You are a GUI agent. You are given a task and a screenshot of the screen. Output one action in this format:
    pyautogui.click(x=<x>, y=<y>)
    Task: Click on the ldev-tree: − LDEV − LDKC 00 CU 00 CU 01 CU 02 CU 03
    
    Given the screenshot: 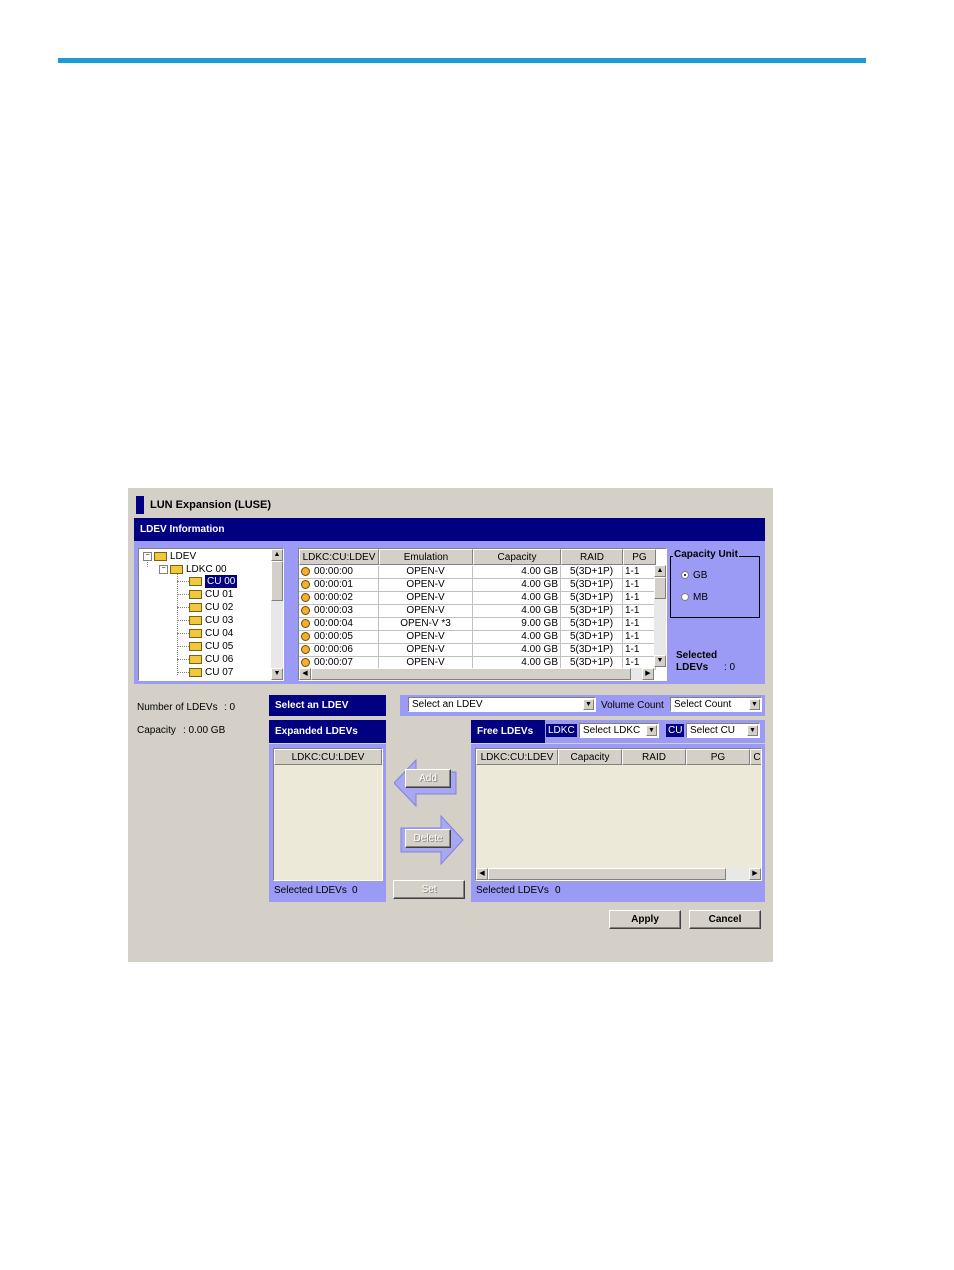 What is the action you would take?
    pyautogui.click(x=211, y=614)
    